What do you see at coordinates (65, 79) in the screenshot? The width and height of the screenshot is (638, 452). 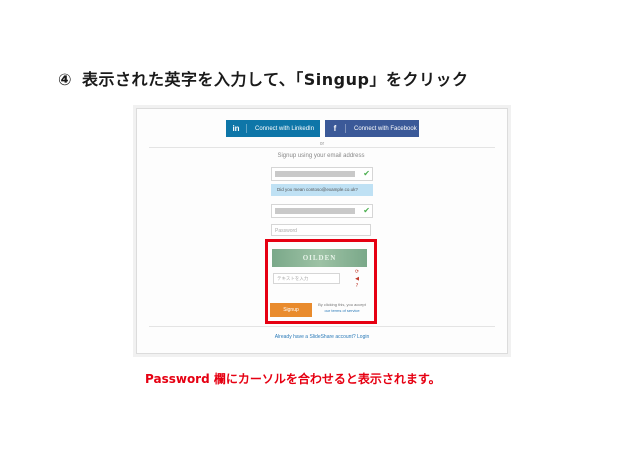 I see `step-number: ④` at bounding box center [65, 79].